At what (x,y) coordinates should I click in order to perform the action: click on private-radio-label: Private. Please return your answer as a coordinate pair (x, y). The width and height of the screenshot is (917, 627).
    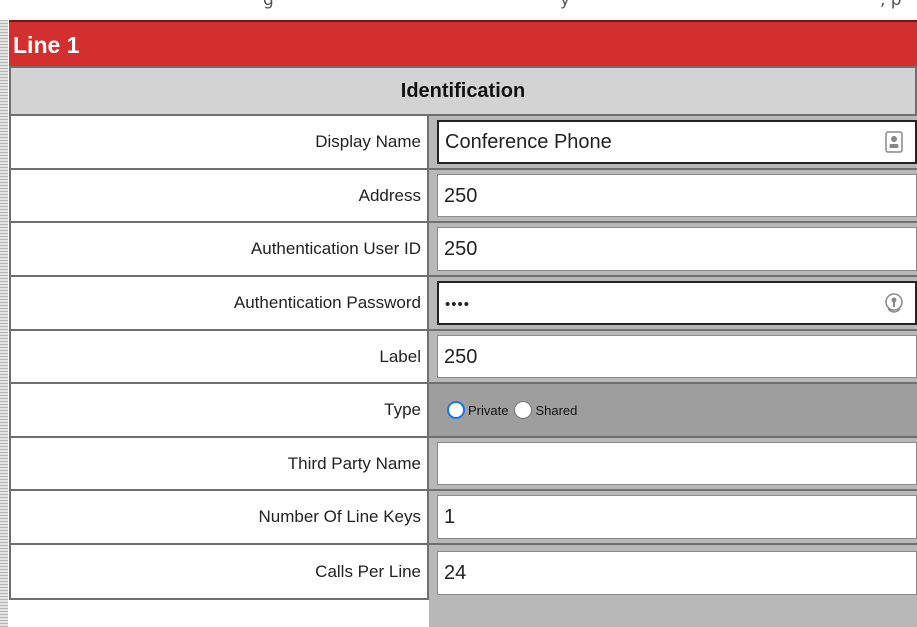
    Looking at the image, I should click on (488, 410).